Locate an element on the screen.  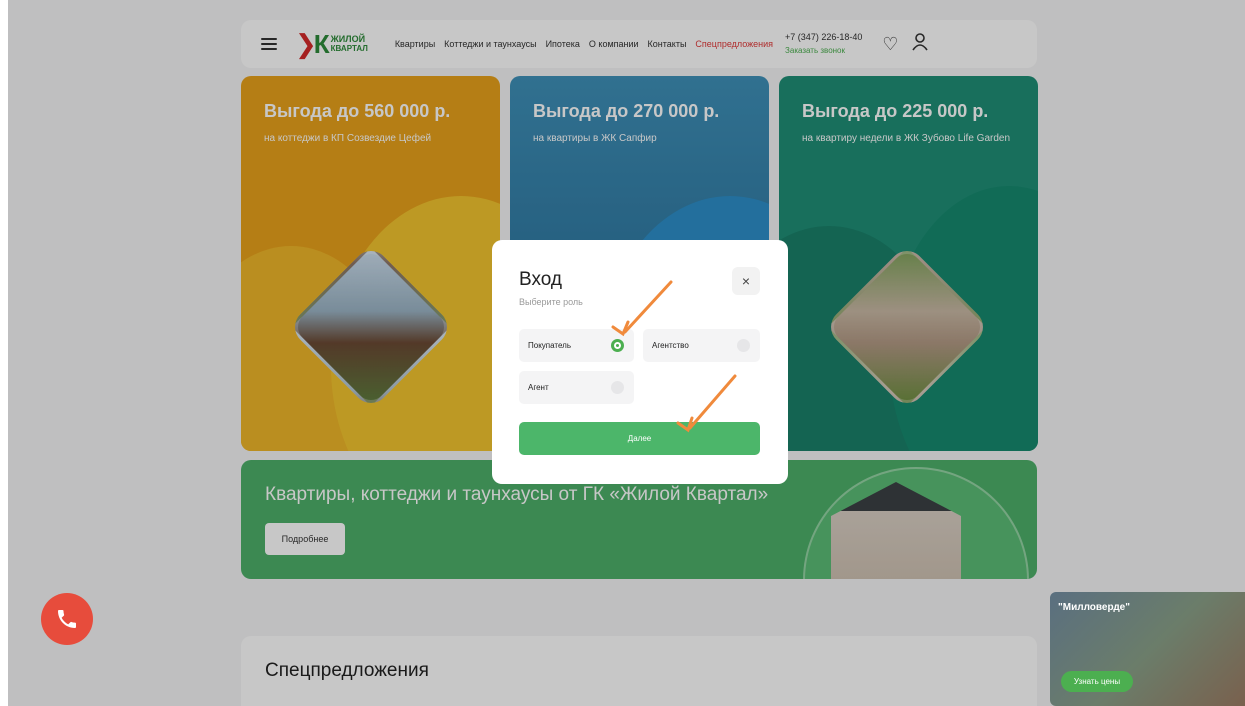
role-agency: Агентство is located at coordinates (701, 345).